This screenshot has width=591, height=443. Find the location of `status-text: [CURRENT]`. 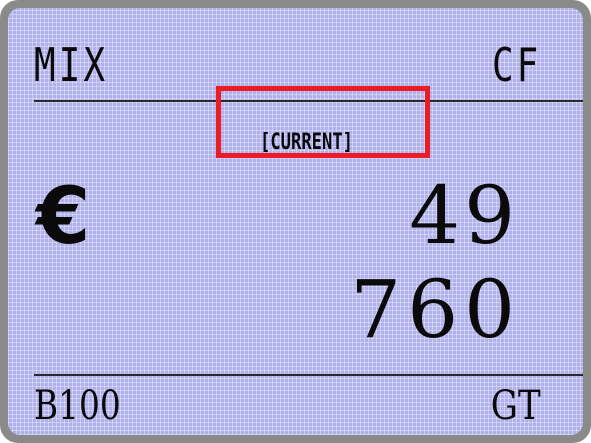

status-text: [CURRENT] is located at coordinates (306, 142).